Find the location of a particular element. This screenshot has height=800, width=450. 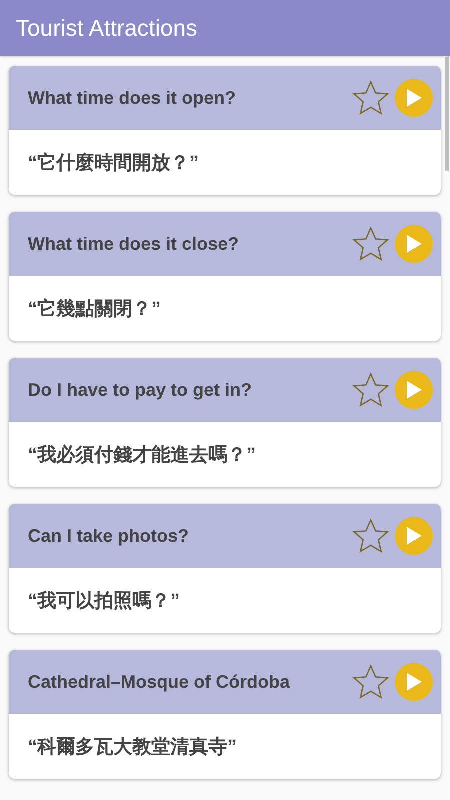

phrase-english: What time does it open? is located at coordinates (133, 98).